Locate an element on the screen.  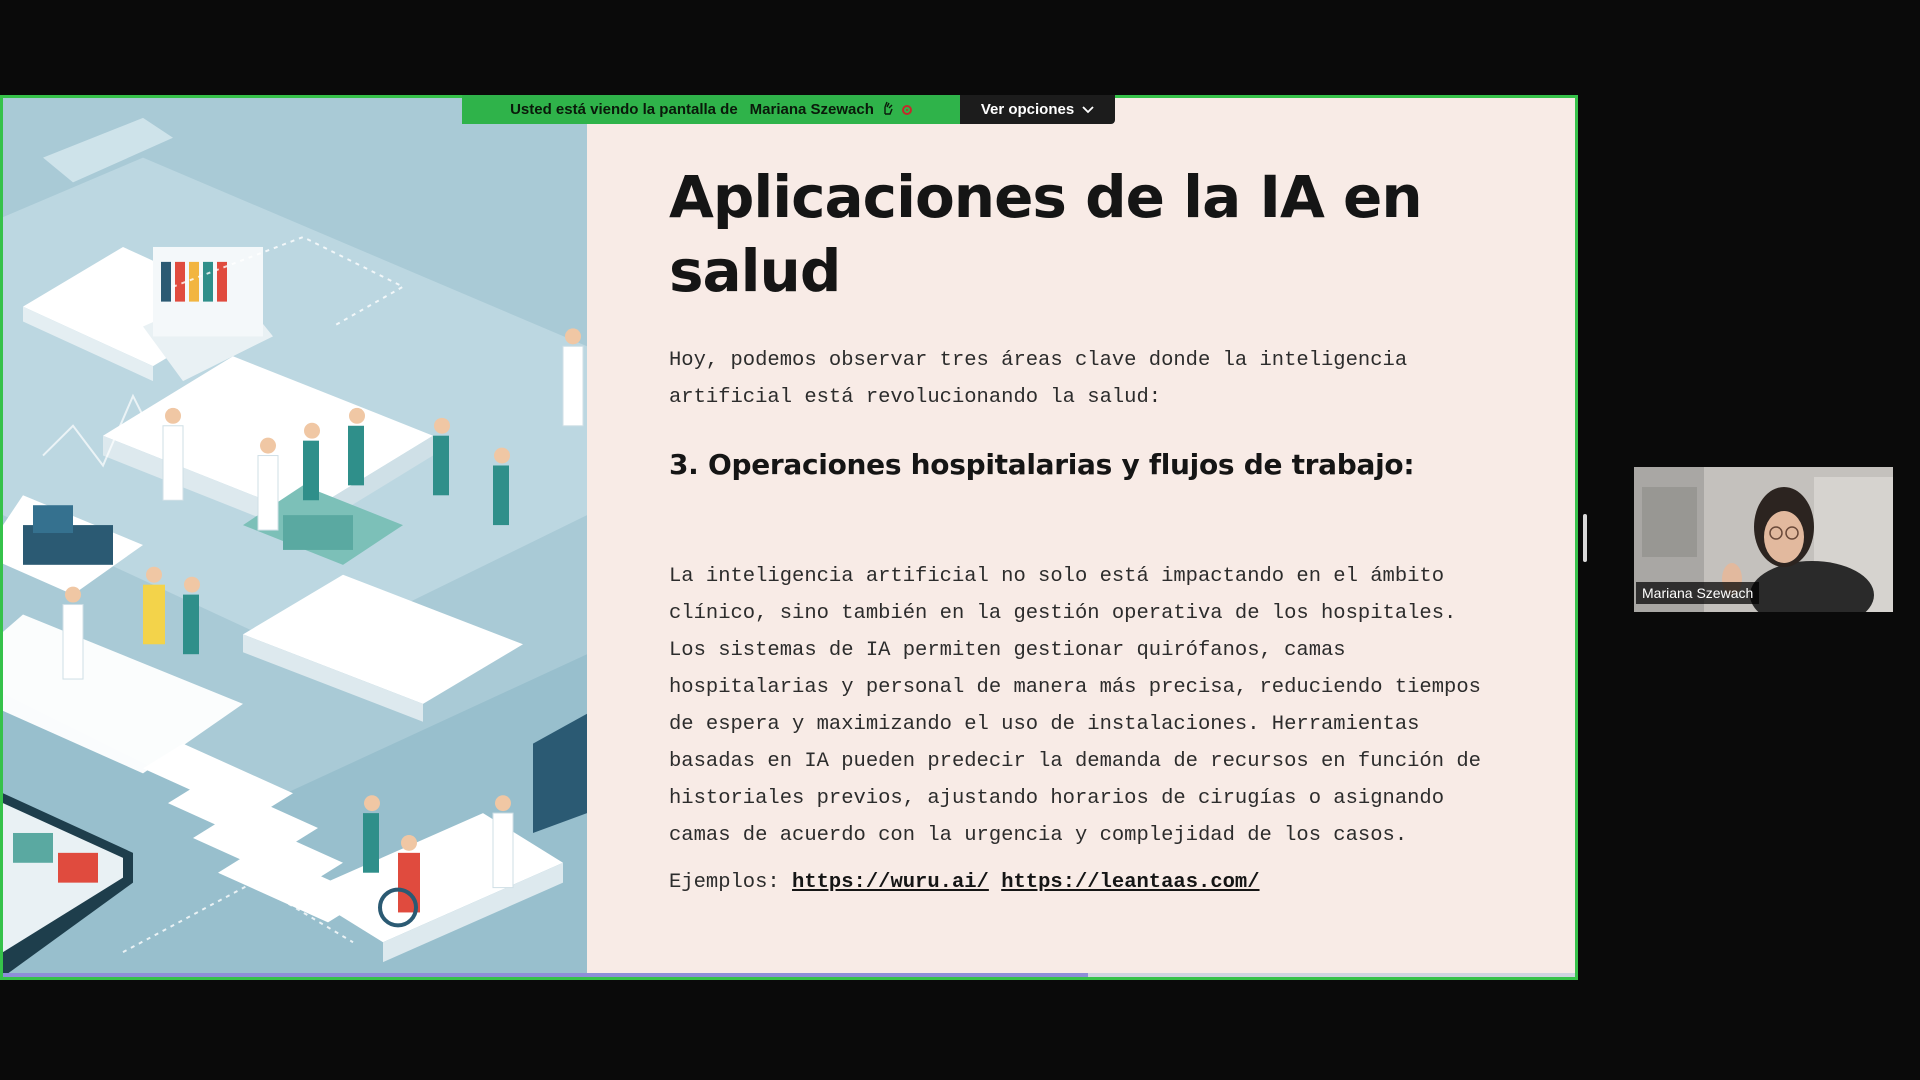
view-options-label: Ver opciones is located at coordinates (1027, 109).